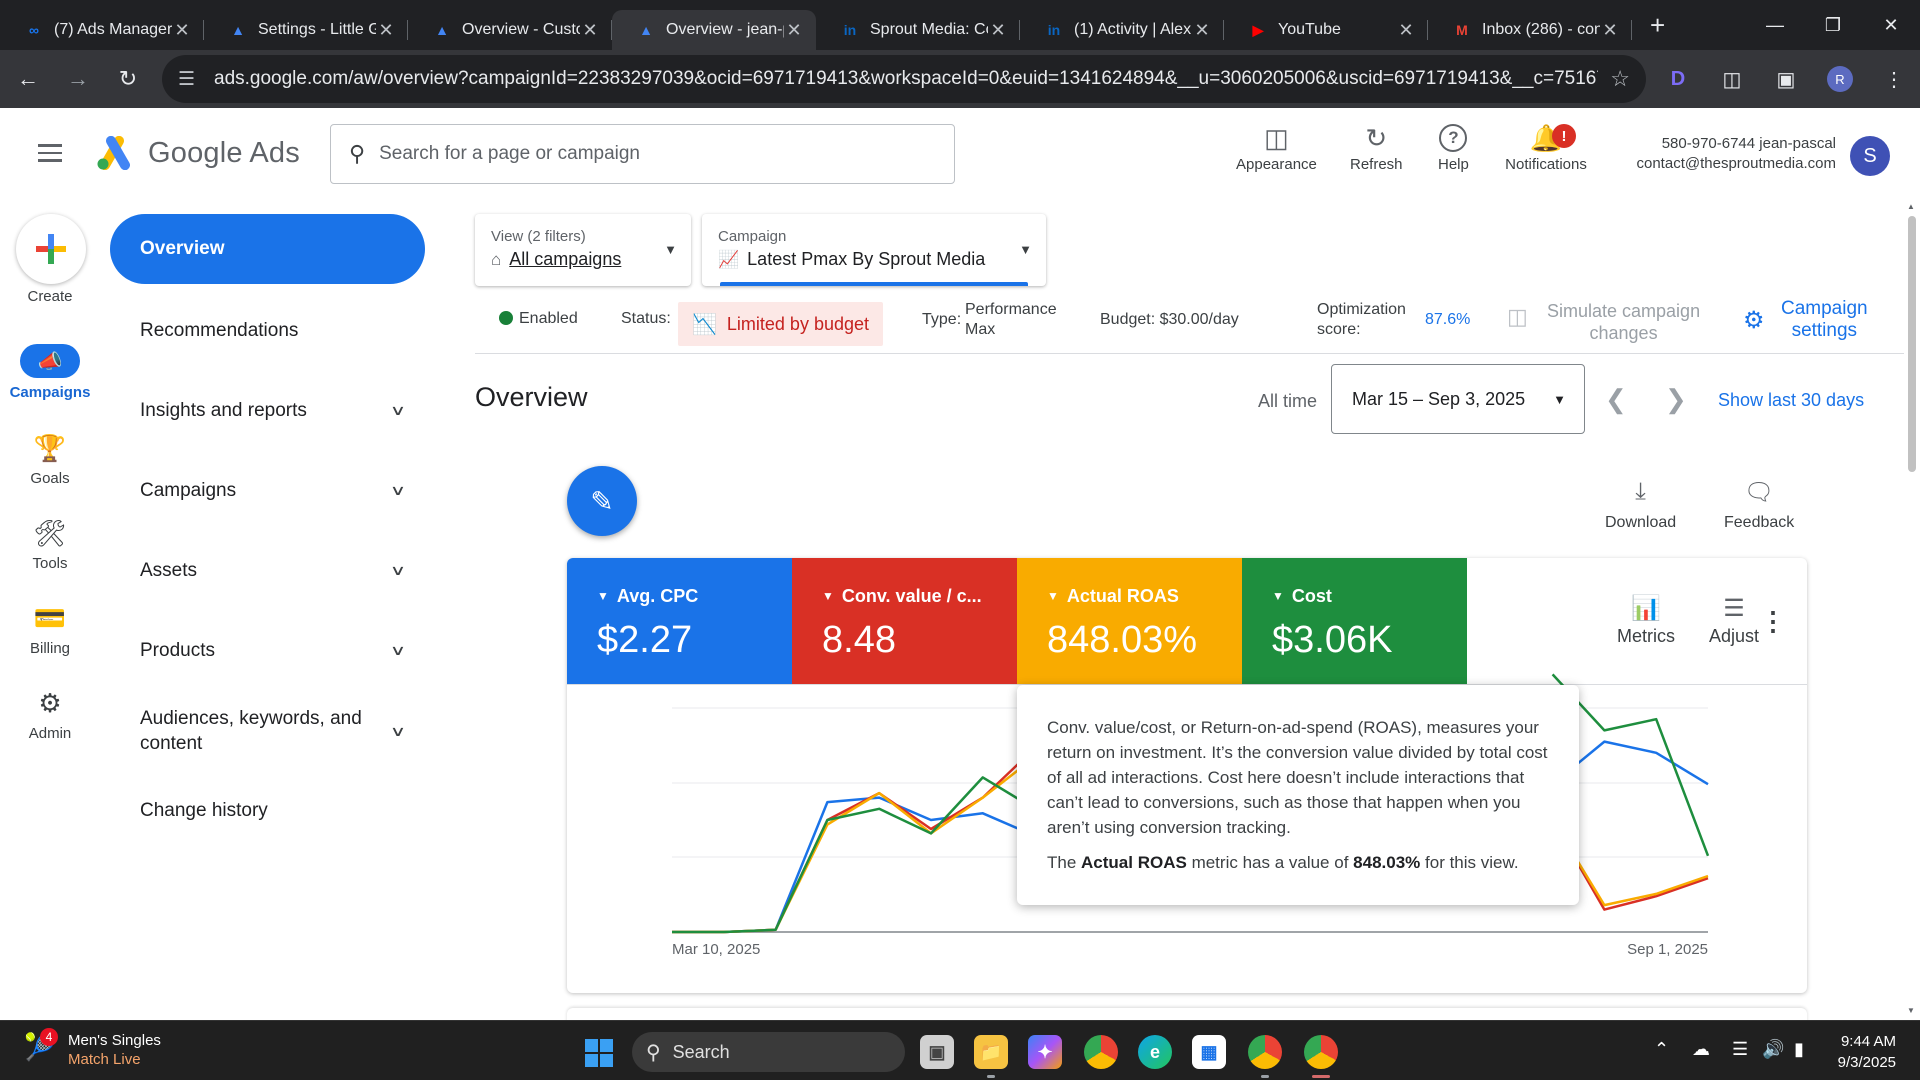  Describe the element at coordinates (1169, 320) in the screenshot. I see `budget-value: Budget: $30.00/day` at that location.